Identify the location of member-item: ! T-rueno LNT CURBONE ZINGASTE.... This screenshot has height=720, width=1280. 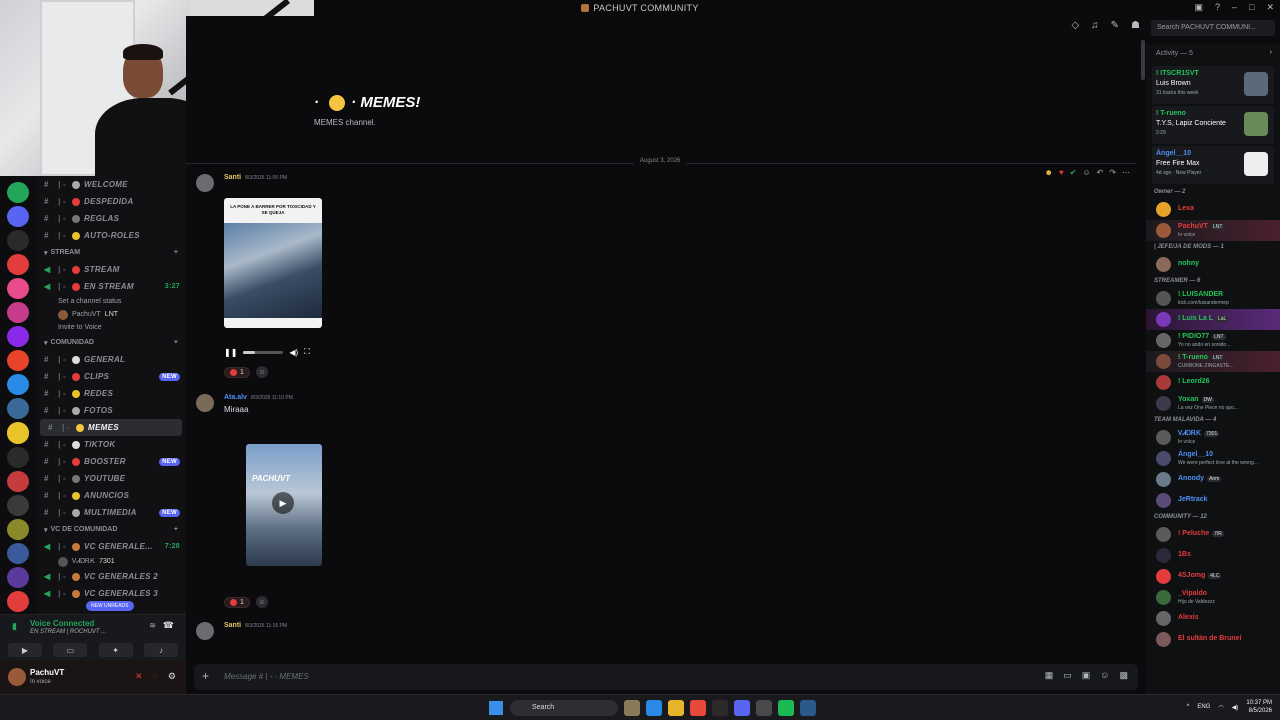
(1213, 361).